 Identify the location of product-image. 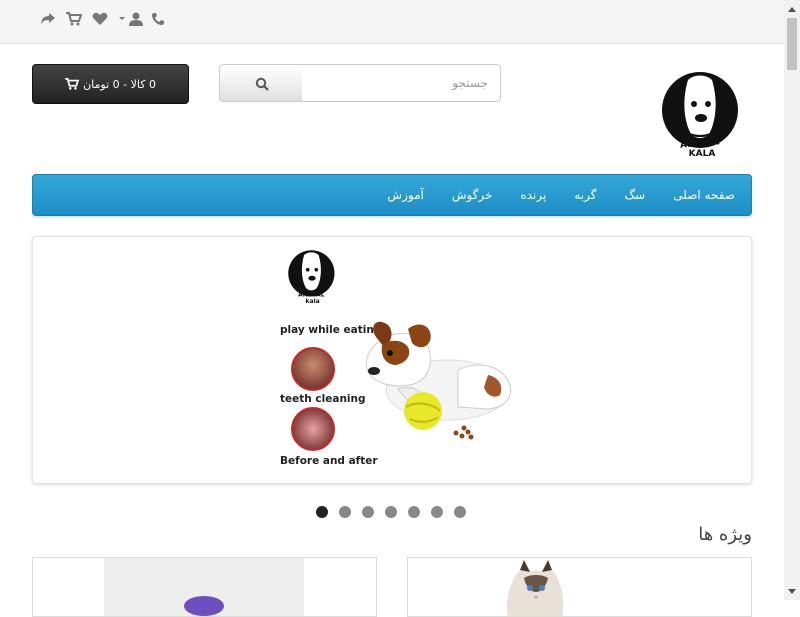
(204, 587).